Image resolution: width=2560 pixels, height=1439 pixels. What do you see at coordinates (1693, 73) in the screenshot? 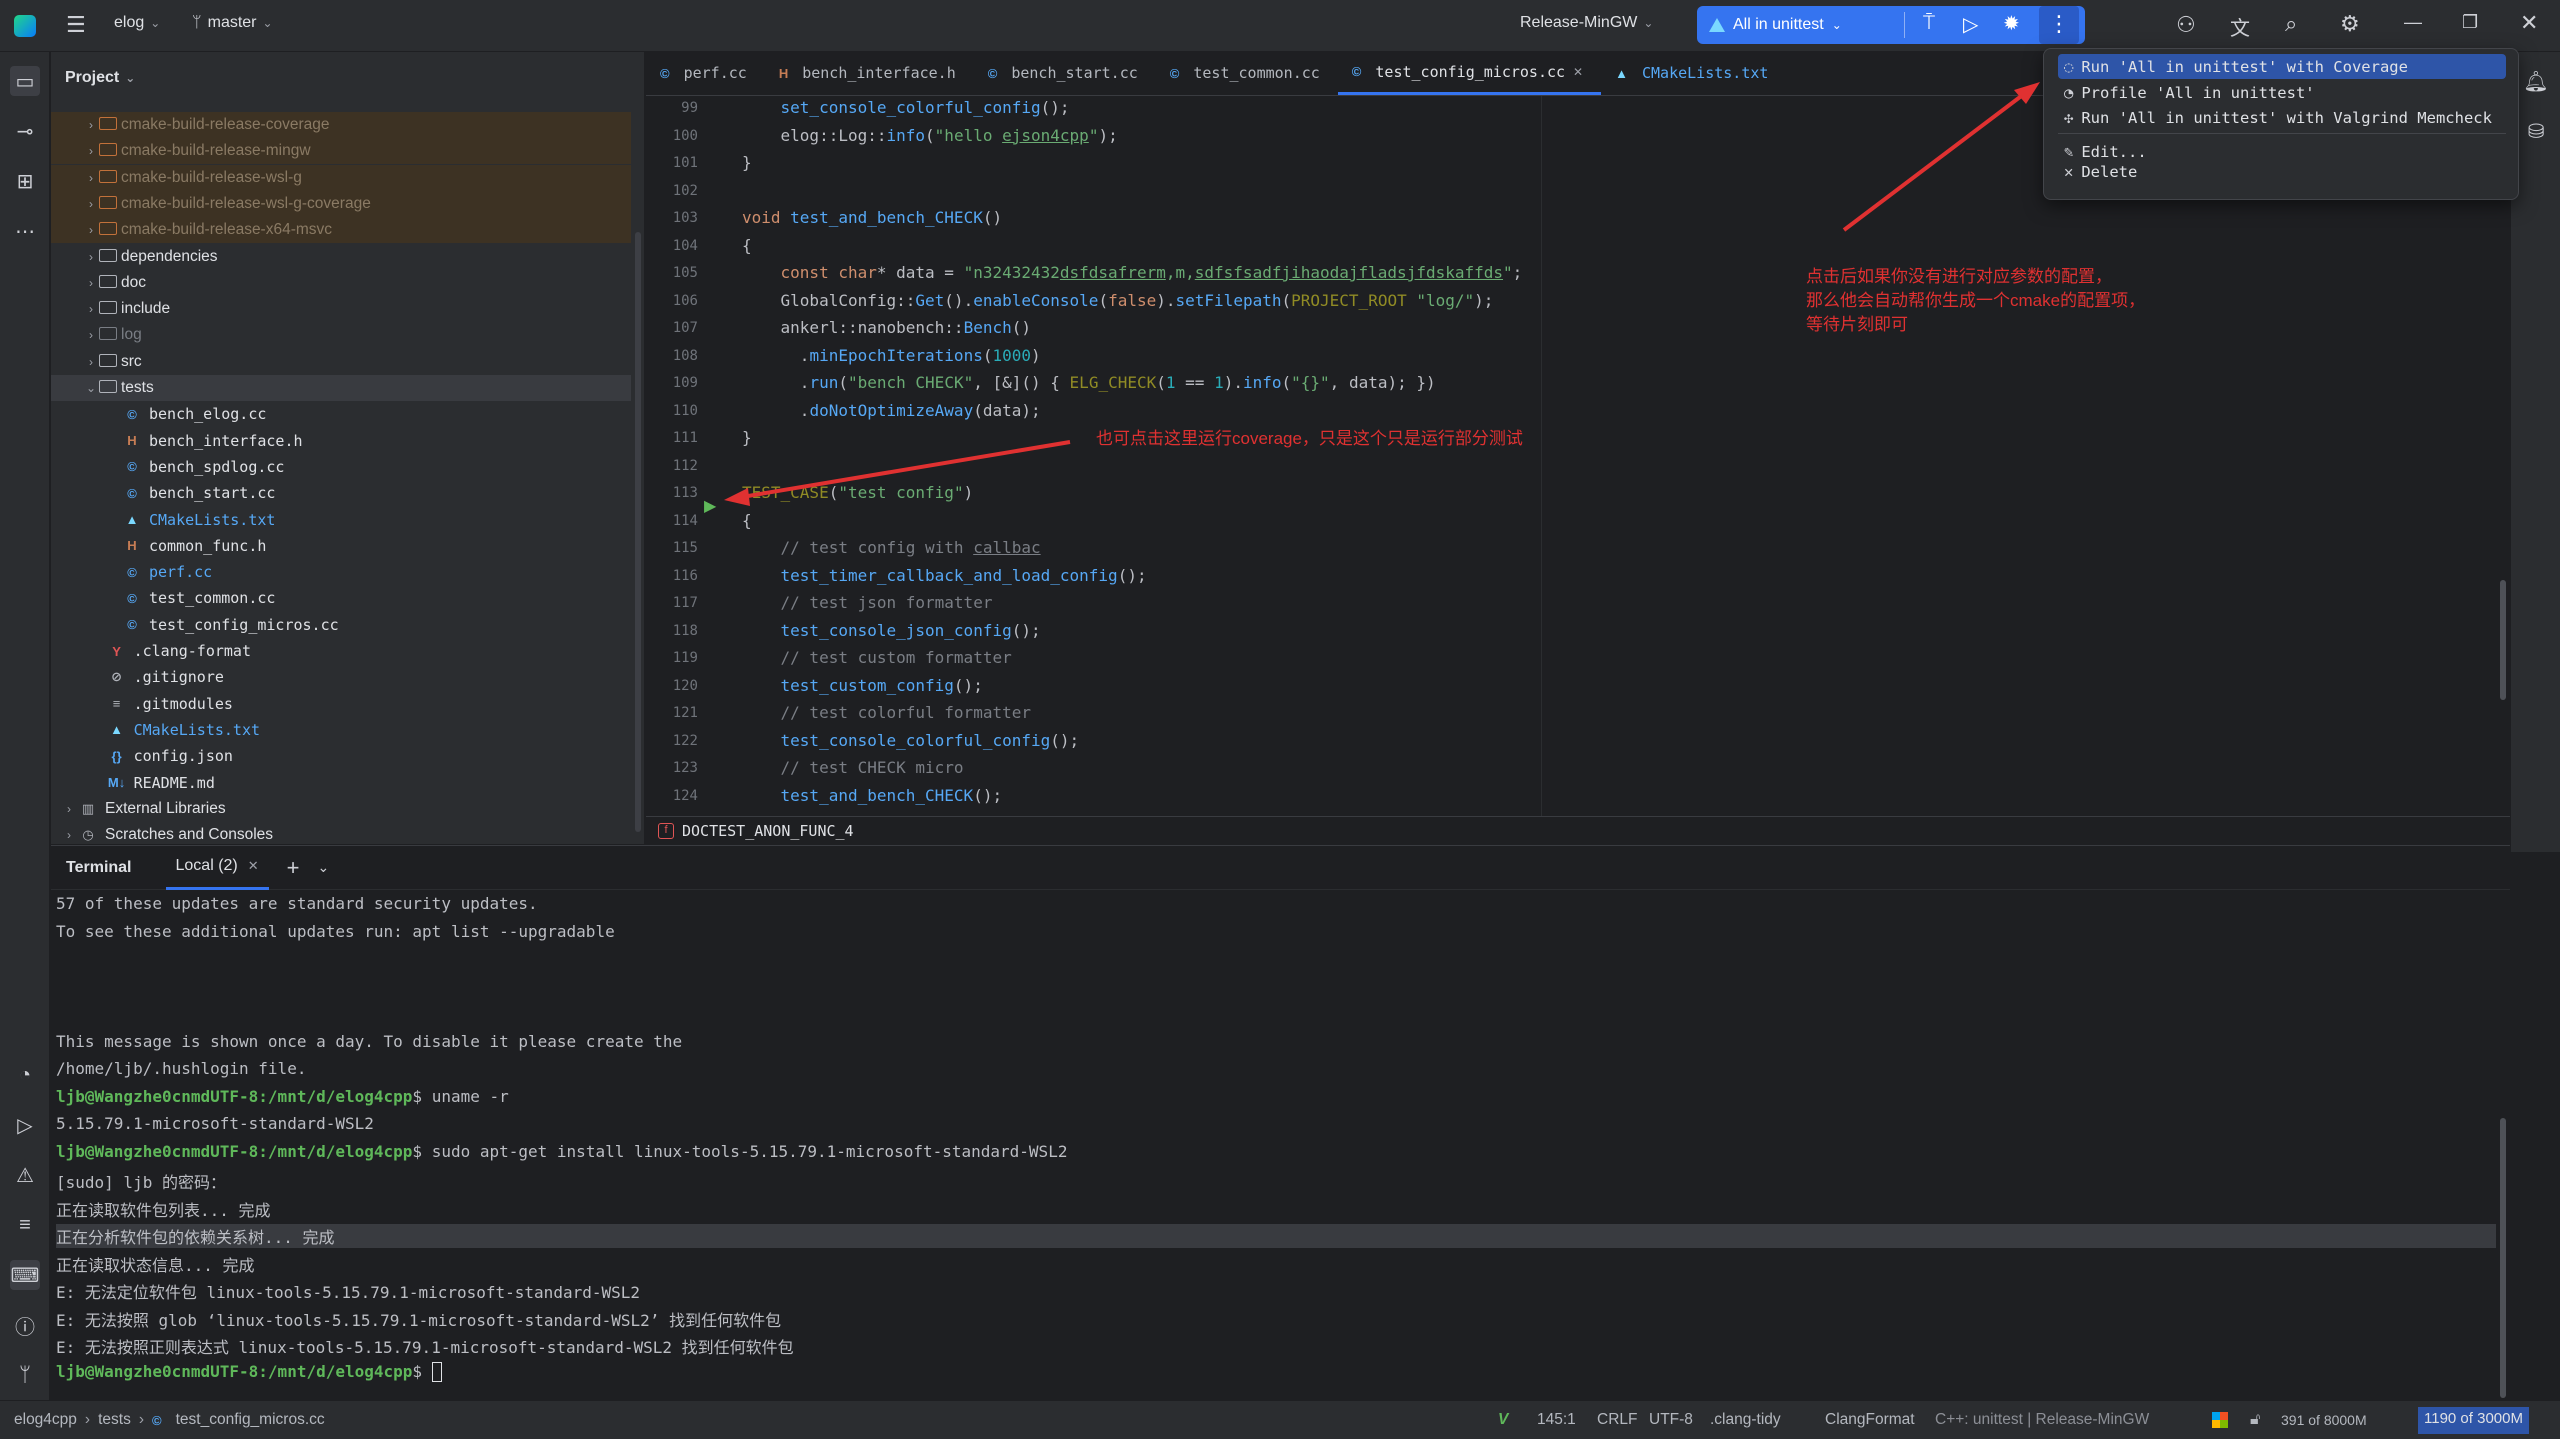
I see `editor-tab: ▲ CMakeLists.txt` at bounding box center [1693, 73].